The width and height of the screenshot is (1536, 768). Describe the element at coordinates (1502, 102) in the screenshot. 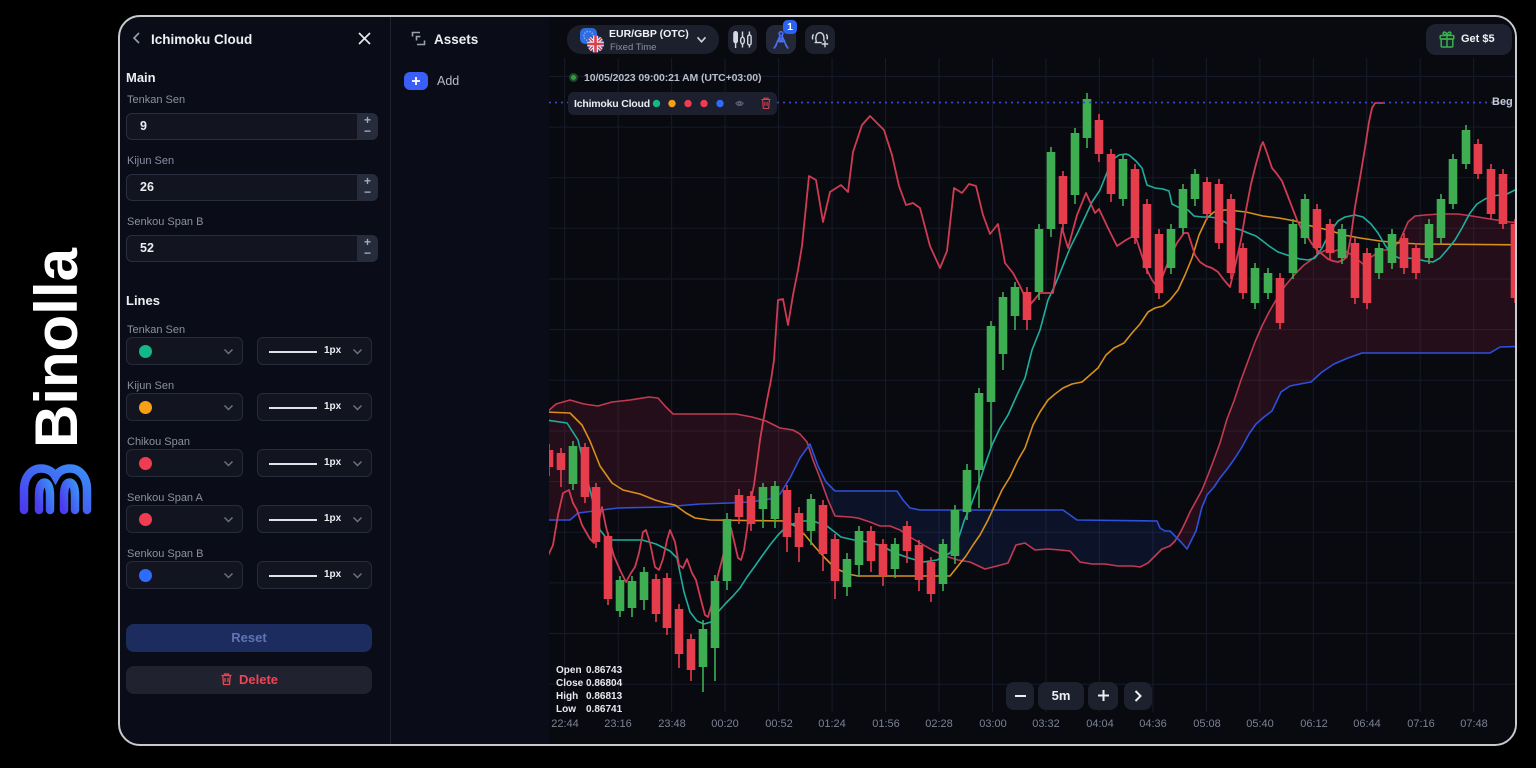

I see `svg-text: Beg` at that location.